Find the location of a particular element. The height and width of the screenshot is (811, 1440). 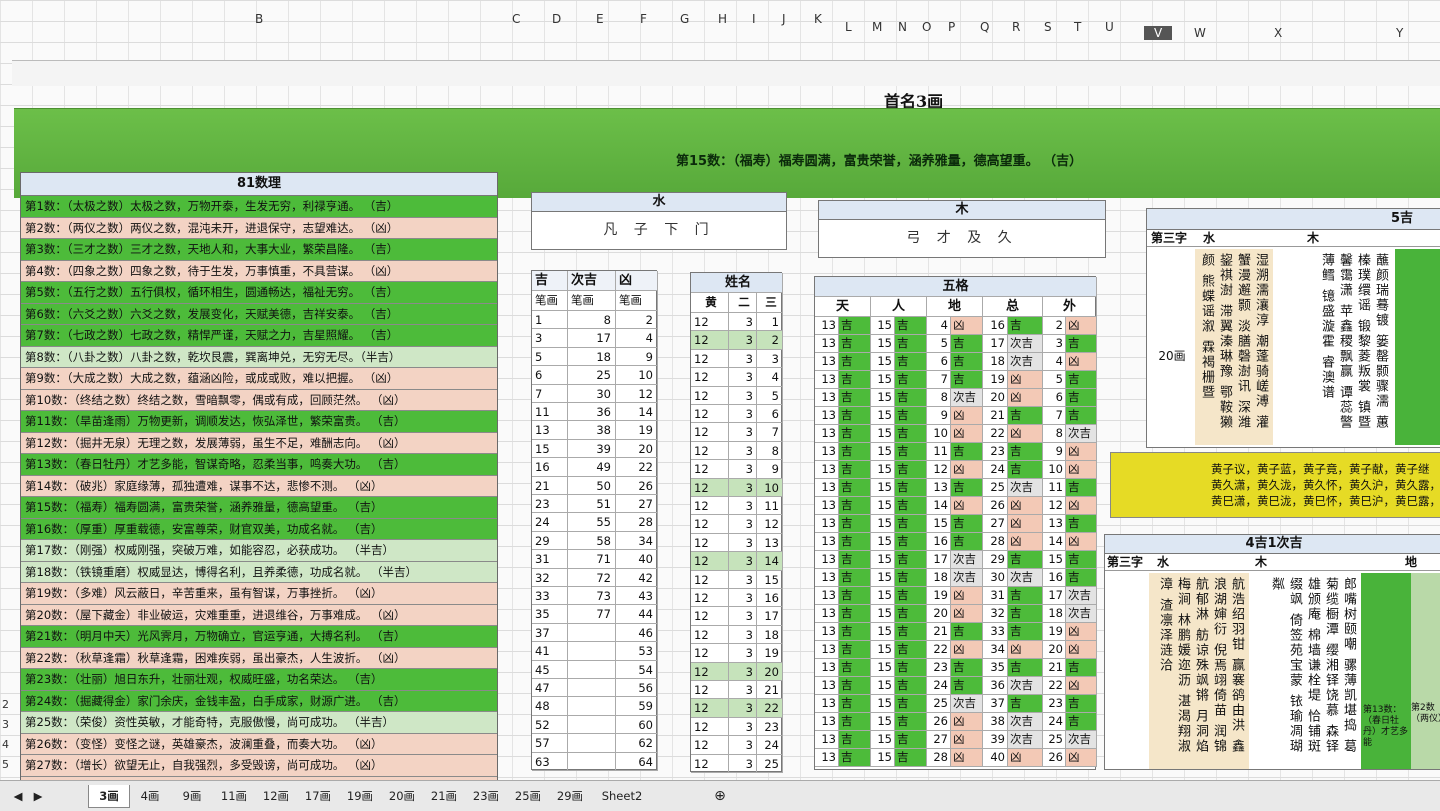

stroke-cell: 13 is located at coordinates (550, 430).